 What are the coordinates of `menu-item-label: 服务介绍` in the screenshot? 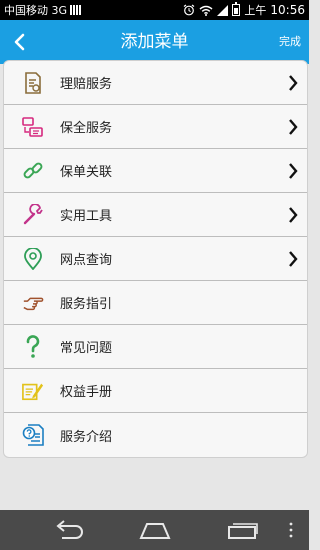 It's located at (86, 437).